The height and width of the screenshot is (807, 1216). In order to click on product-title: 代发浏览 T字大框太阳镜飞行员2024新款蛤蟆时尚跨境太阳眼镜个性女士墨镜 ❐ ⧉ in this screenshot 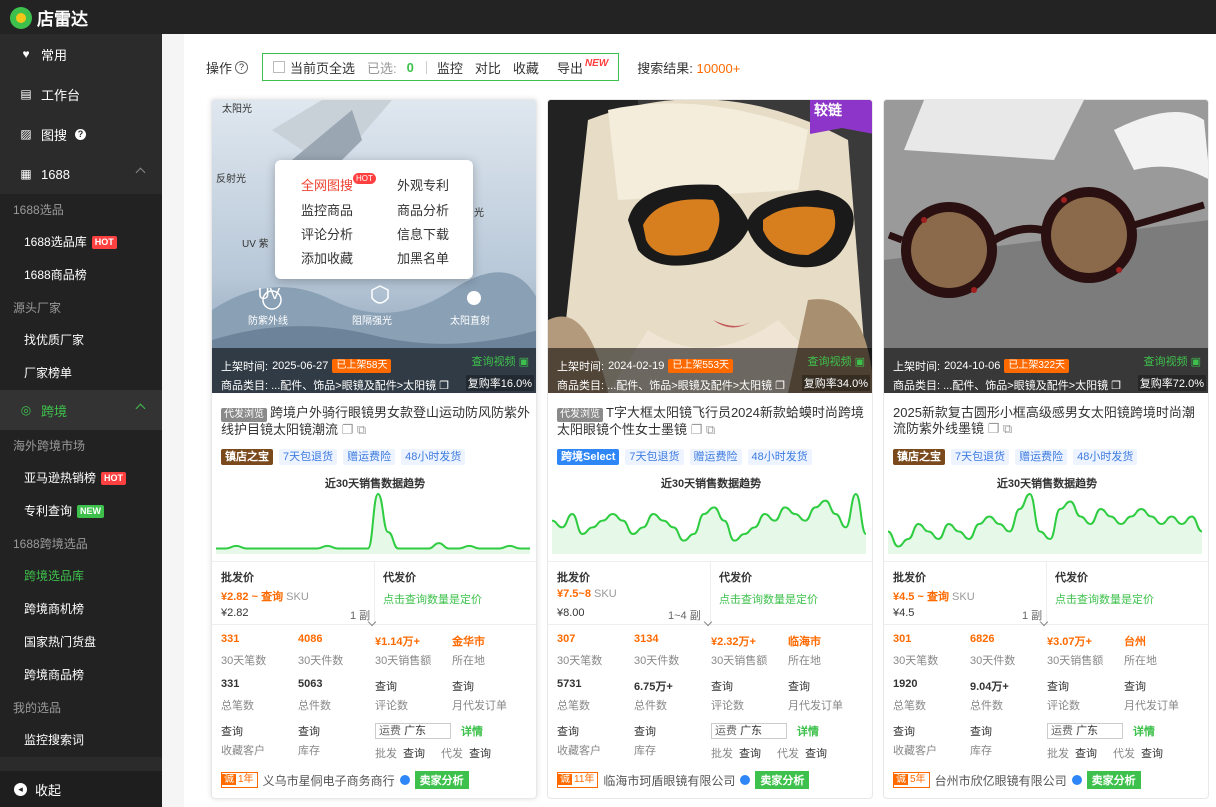, I will do `click(713, 421)`.